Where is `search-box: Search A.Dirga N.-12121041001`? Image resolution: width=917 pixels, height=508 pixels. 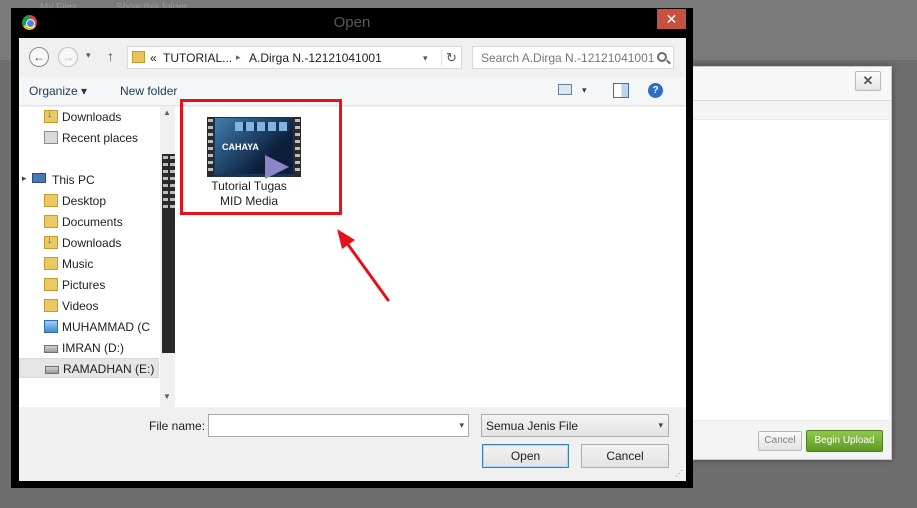 search-box: Search A.Dirga N.-12121041001 is located at coordinates (573, 57).